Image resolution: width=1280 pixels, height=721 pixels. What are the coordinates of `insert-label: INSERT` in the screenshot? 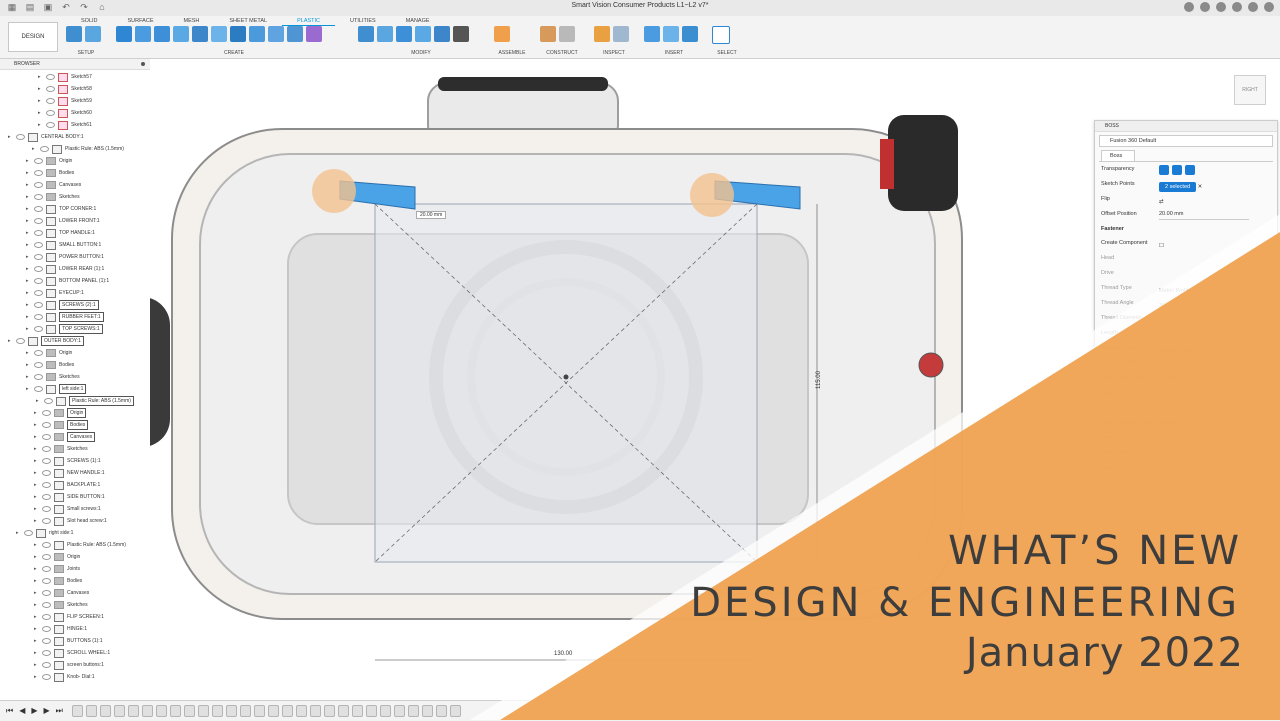 It's located at (674, 53).